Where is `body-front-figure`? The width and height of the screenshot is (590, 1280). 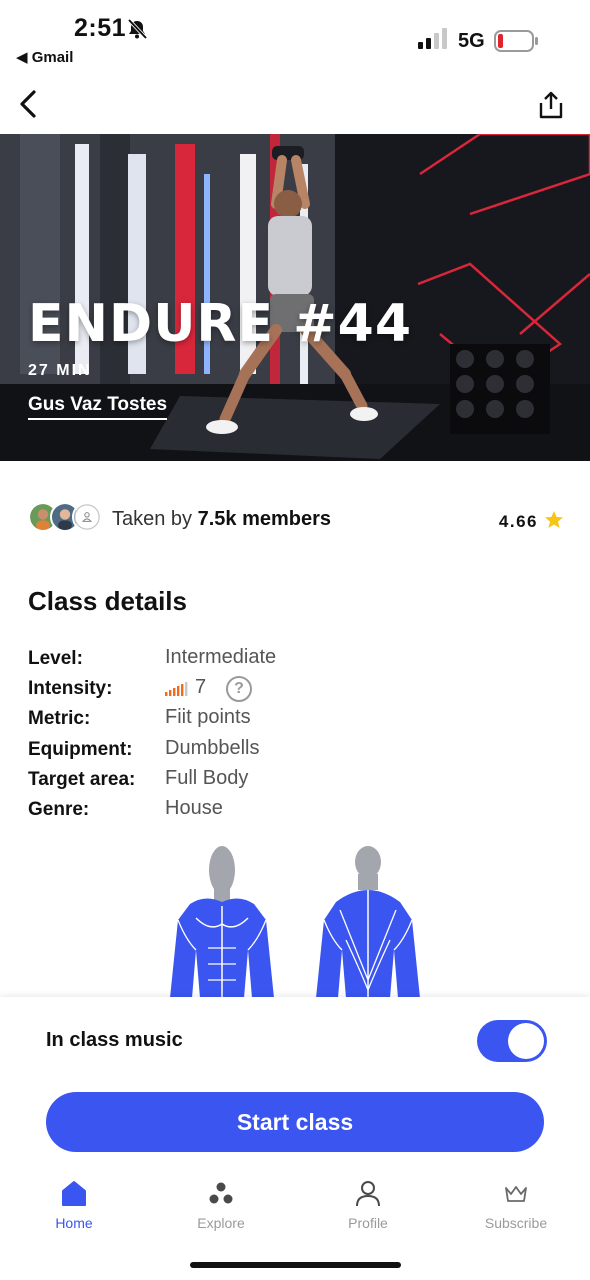
body-front-figure is located at coordinates (222, 922).